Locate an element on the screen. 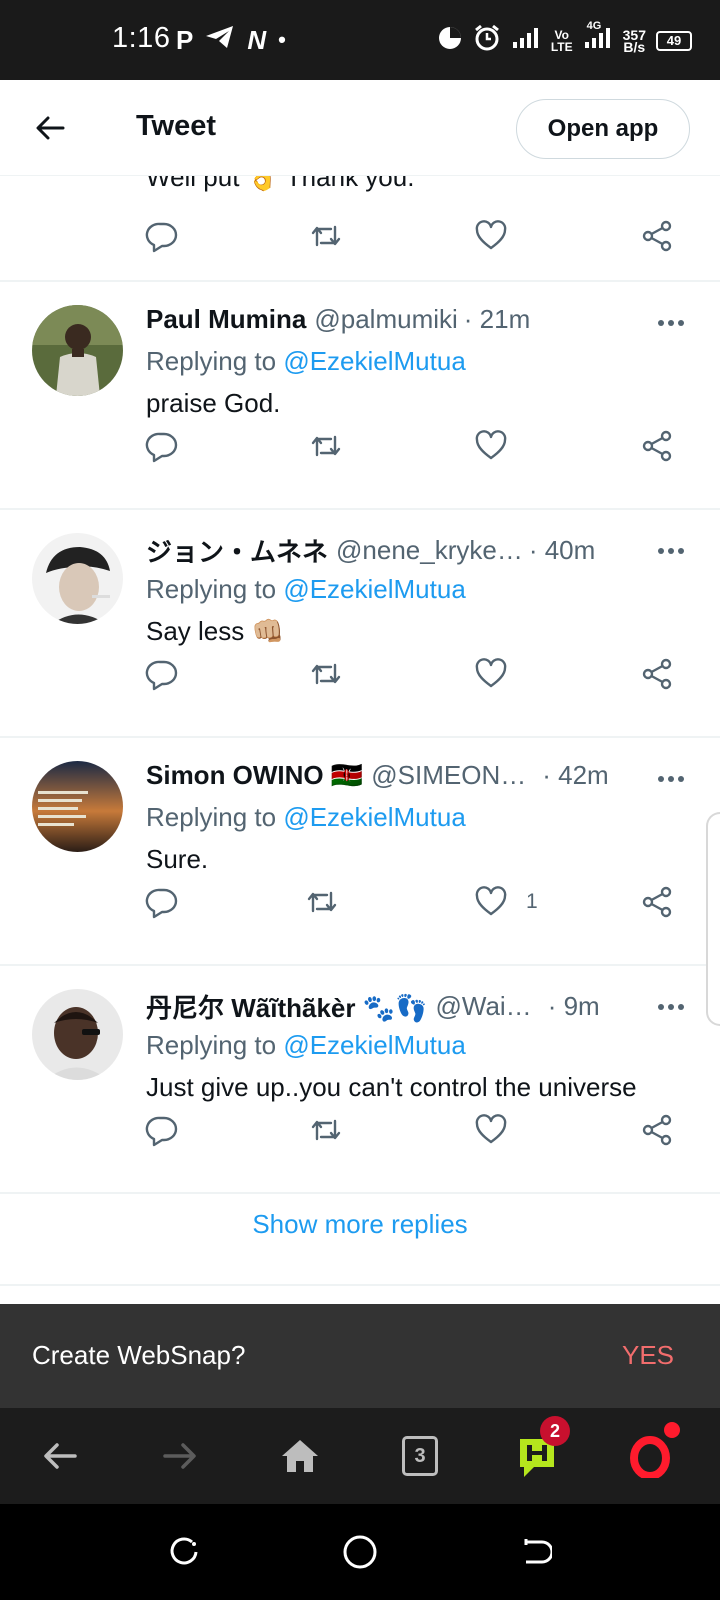  tweet-meta: Paul Mumina @palmumiki · 21m is located at coordinates (338, 319).